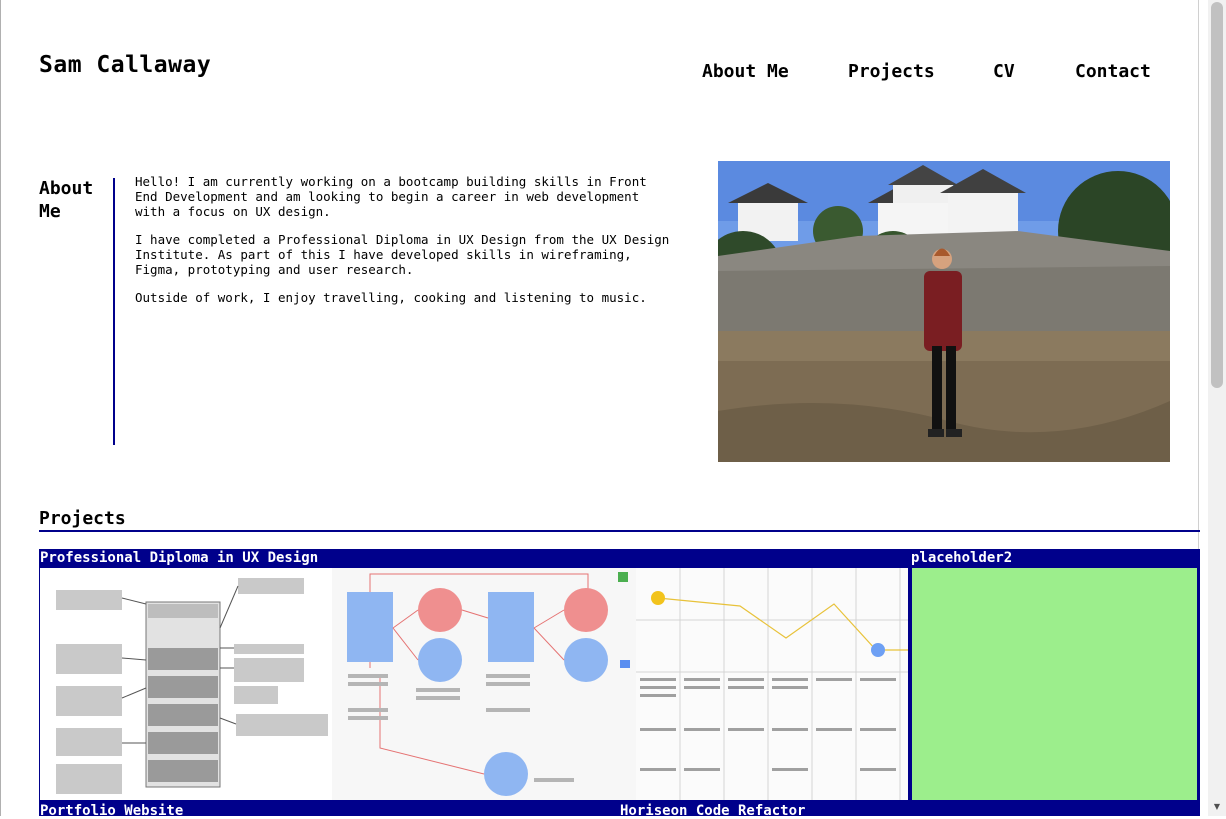  Describe the element at coordinates (1113, 71) in the screenshot. I see `nav-contact: Contact` at that location.